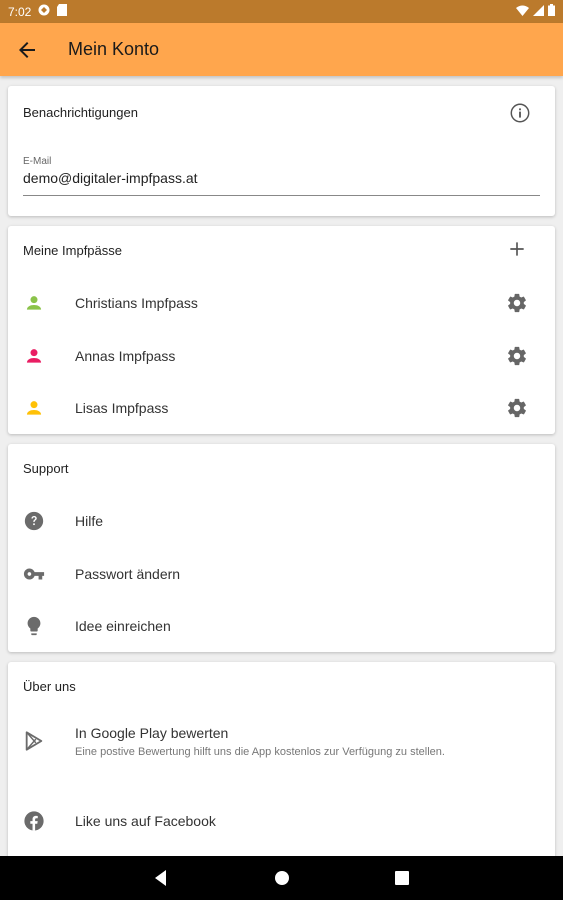 This screenshot has height=900, width=563. What do you see at coordinates (34, 521) in the screenshot?
I see `help-icon` at bounding box center [34, 521].